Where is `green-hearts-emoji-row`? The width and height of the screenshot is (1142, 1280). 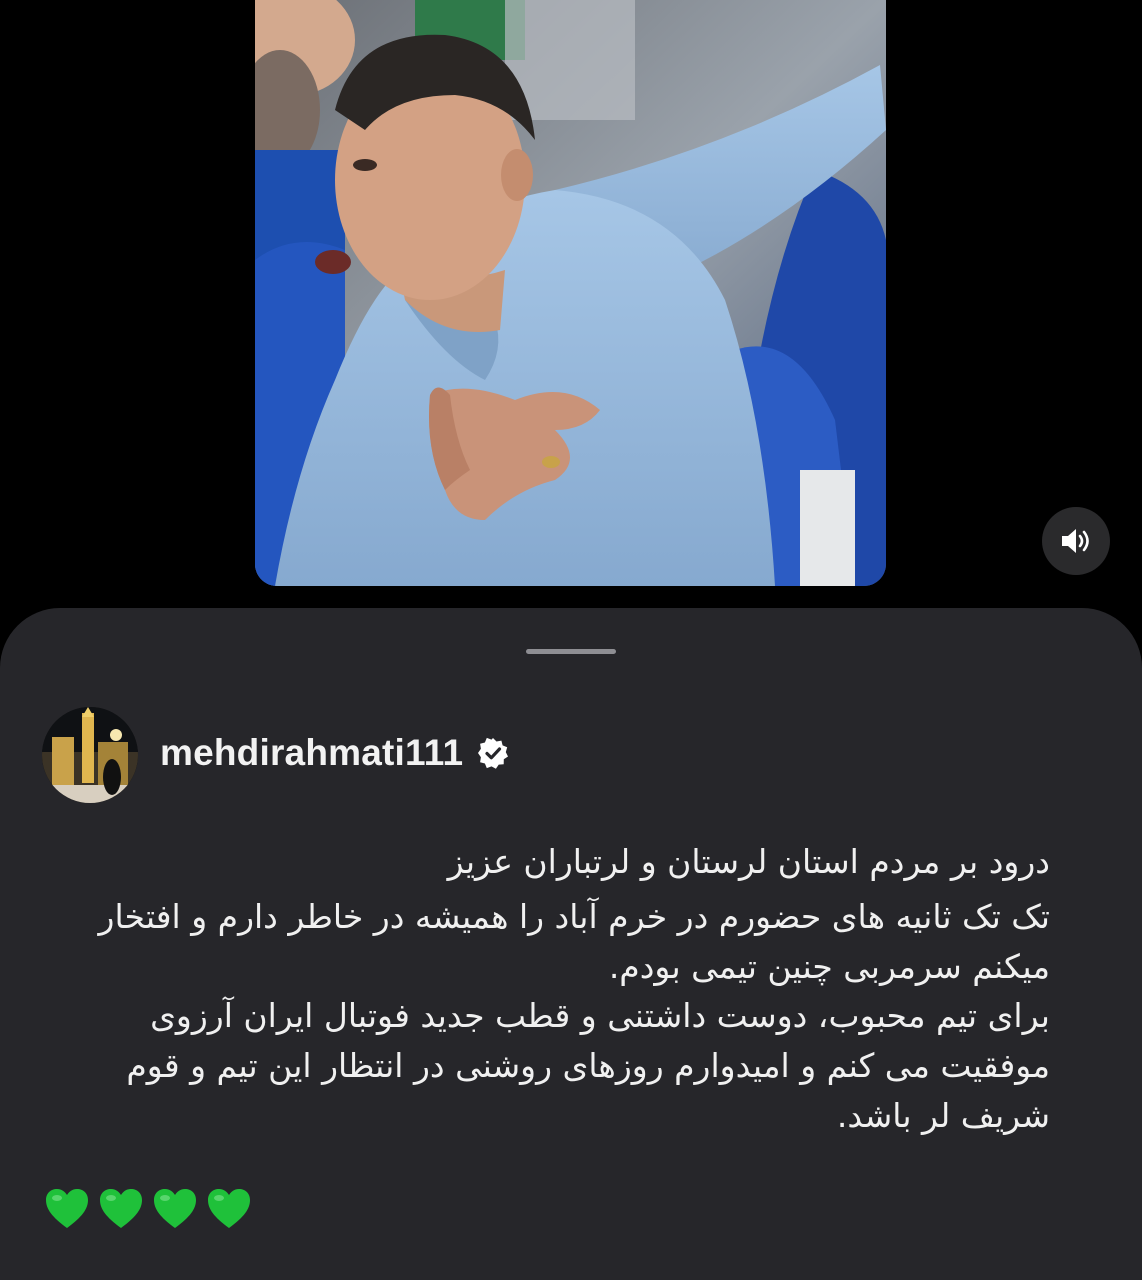 green-hearts-emoji-row is located at coordinates (148, 1209).